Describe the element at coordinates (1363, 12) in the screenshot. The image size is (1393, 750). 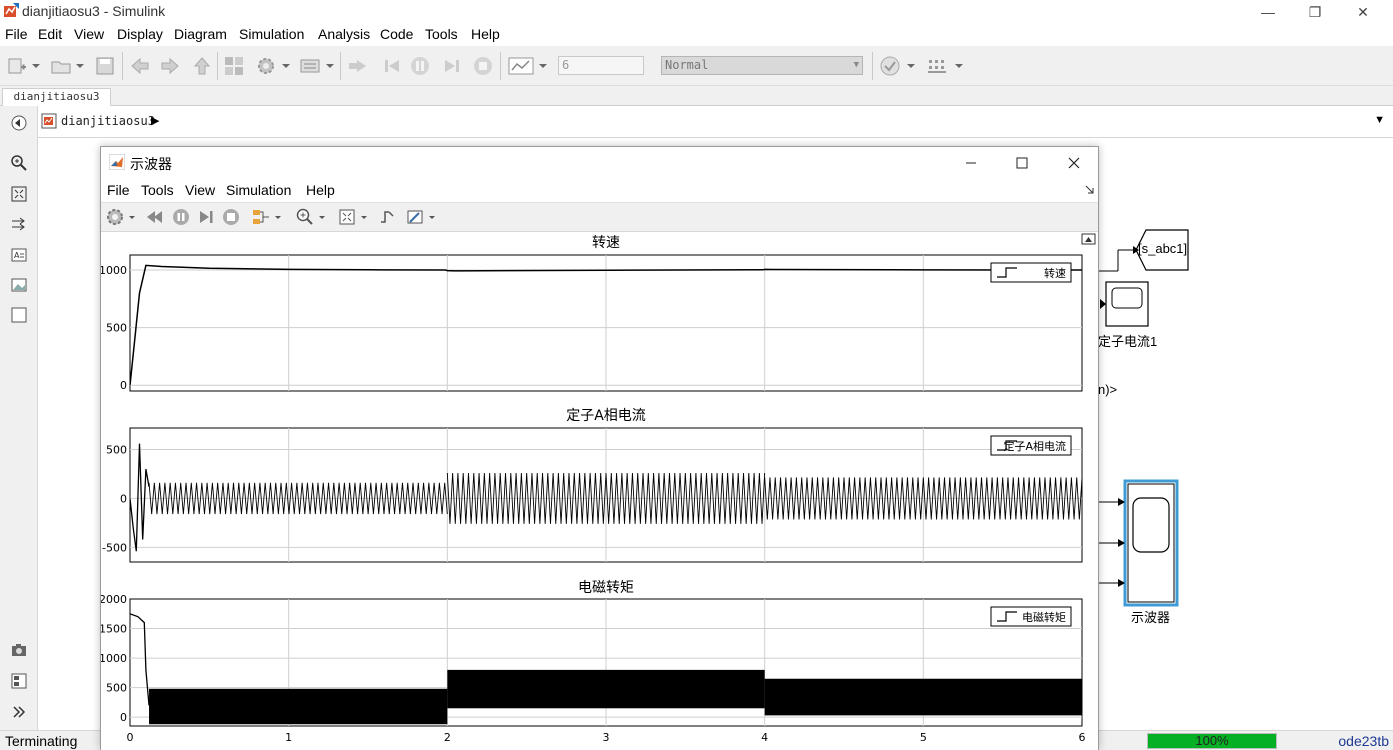
I see `close-button: ✕` at that location.